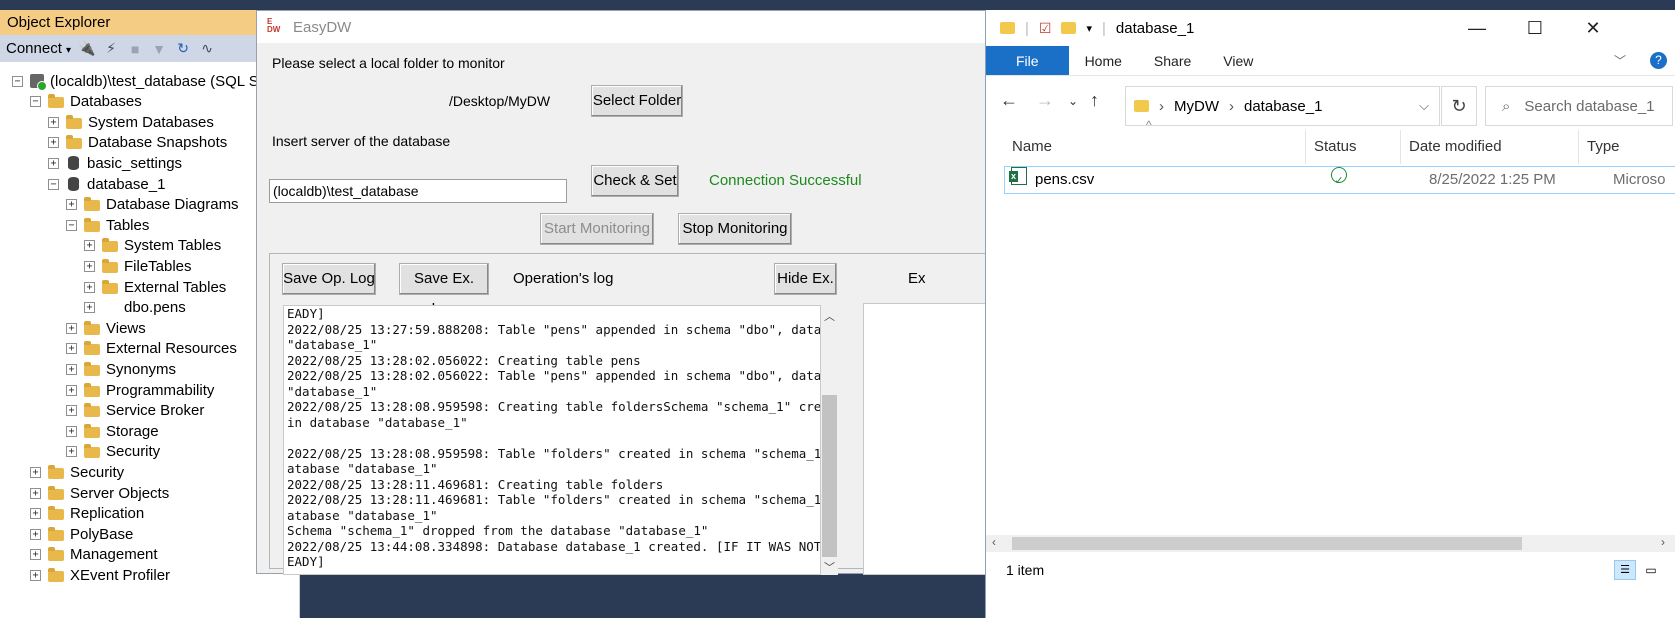 Image resolution: width=1675 pixels, height=618 pixels. What do you see at coordinates (111, 48) in the screenshot?
I see `disconnect-icon: ⚡` at bounding box center [111, 48].